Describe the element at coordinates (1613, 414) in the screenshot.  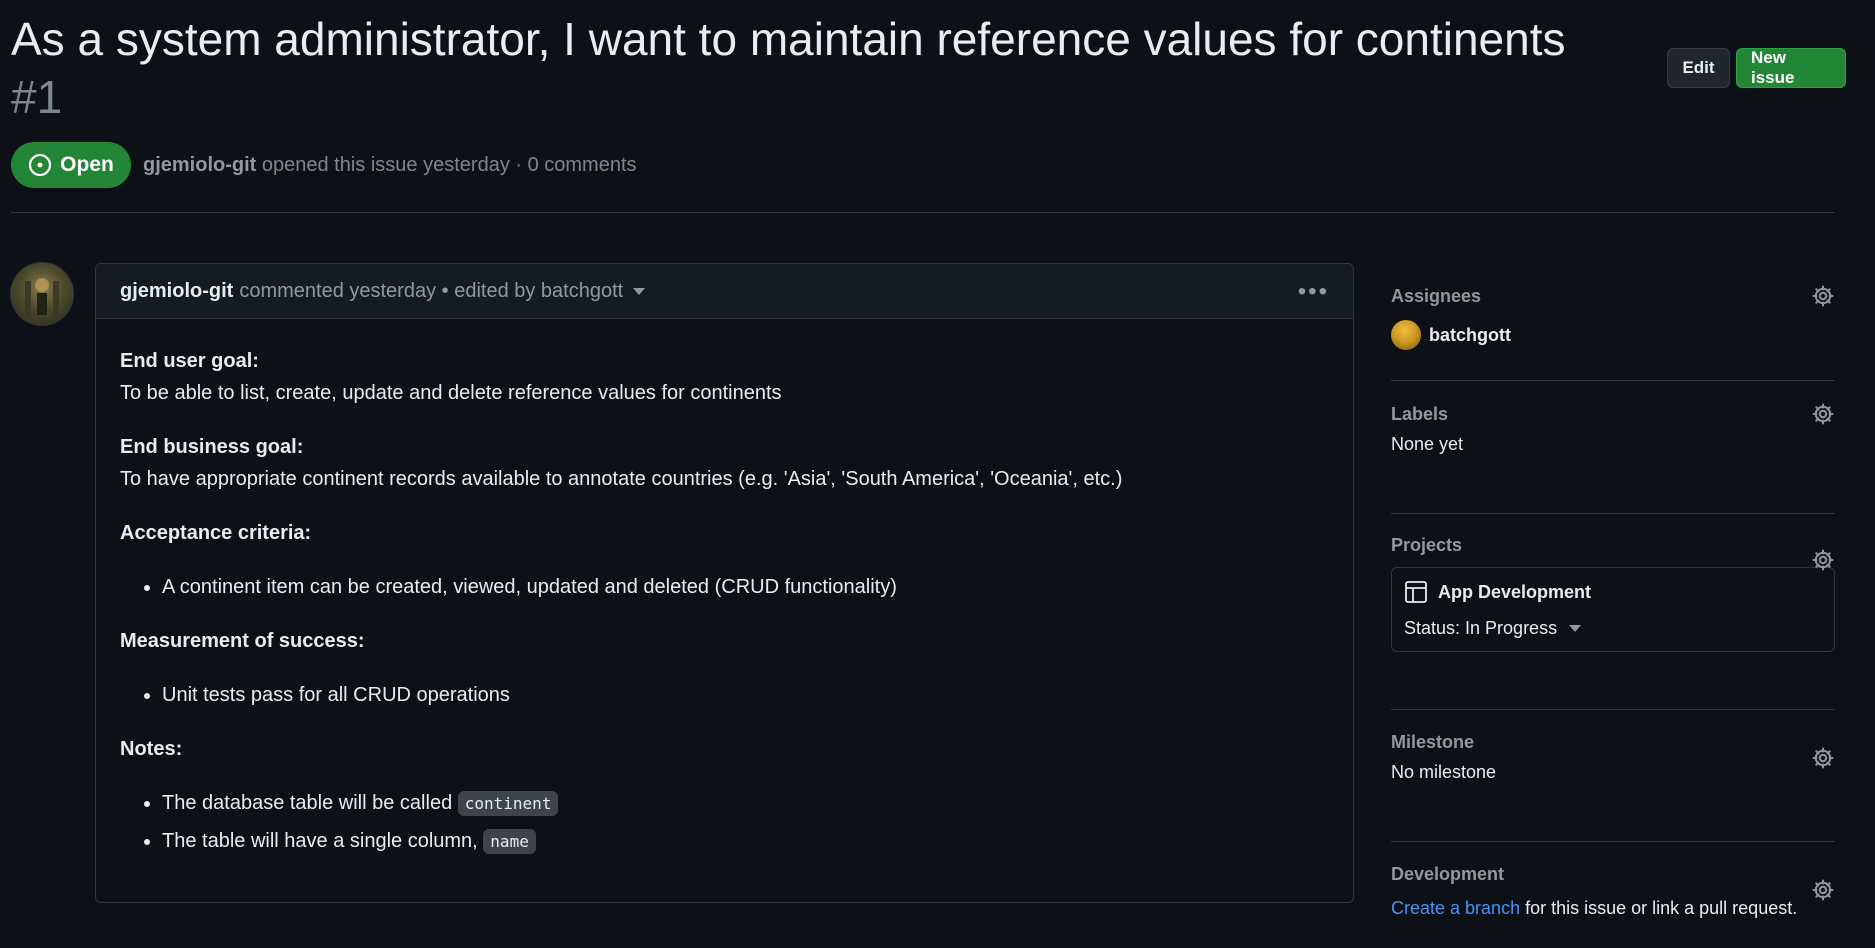
I see `labels-title: Labels` at that location.